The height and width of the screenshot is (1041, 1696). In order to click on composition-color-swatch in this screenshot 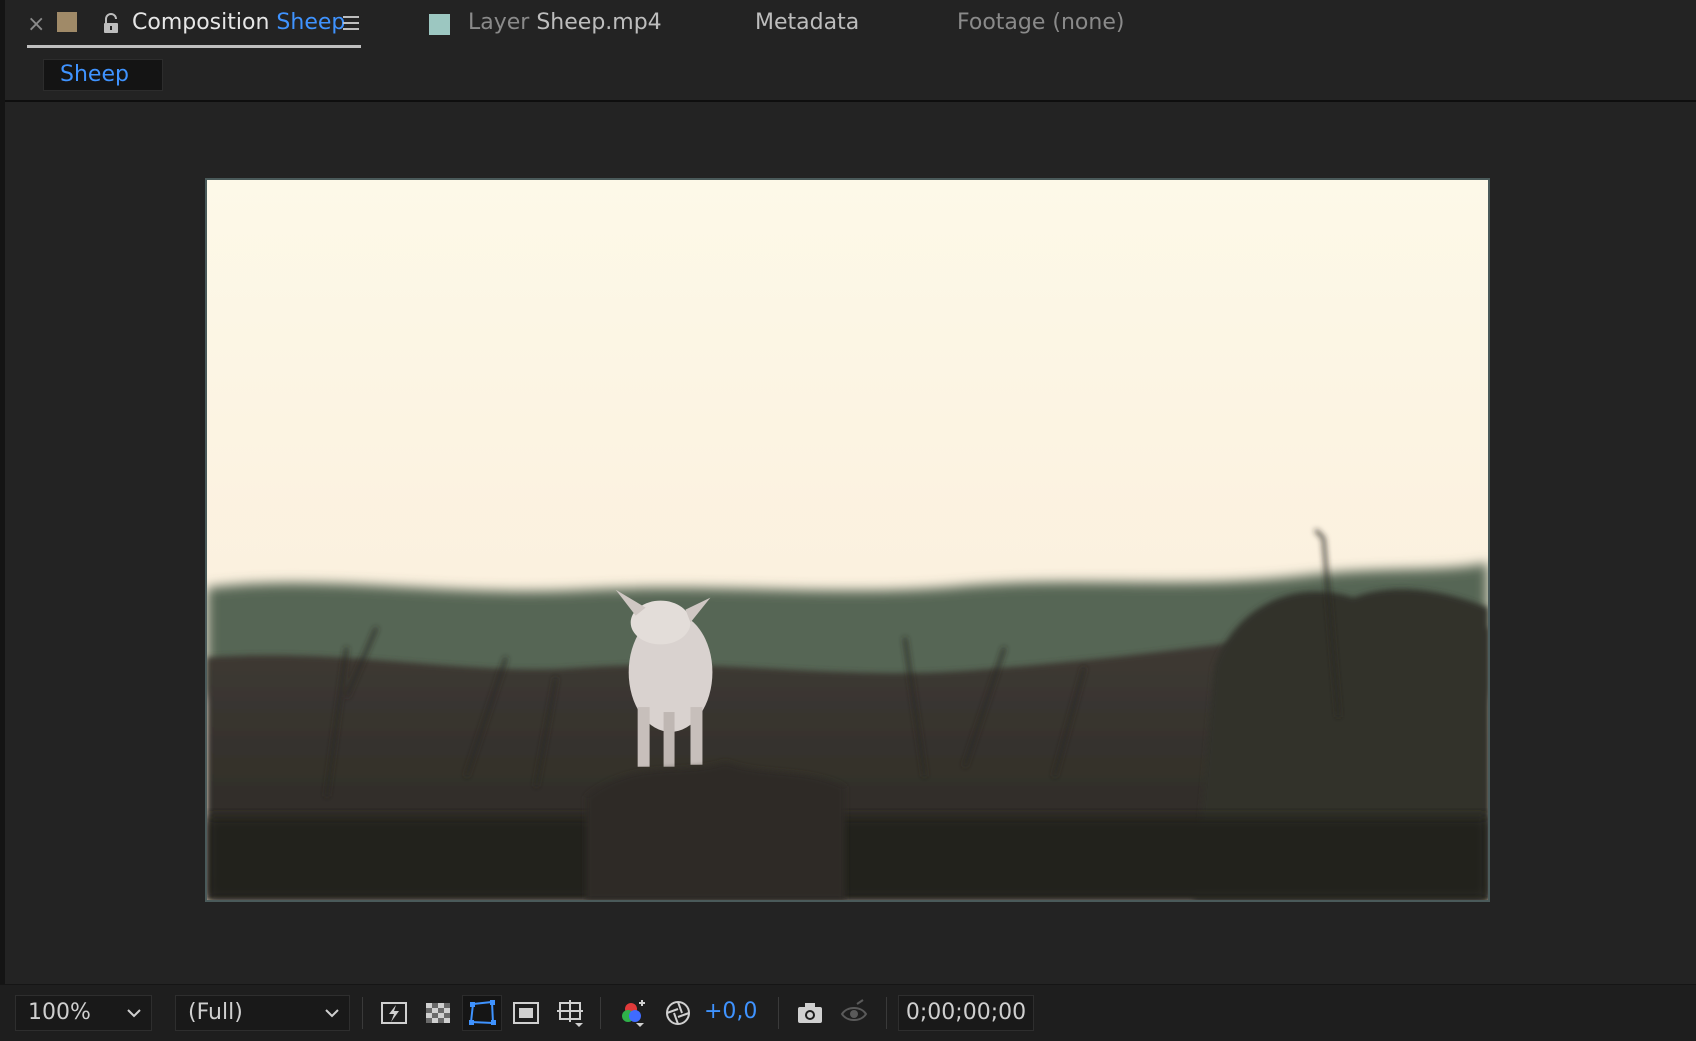, I will do `click(67, 22)`.